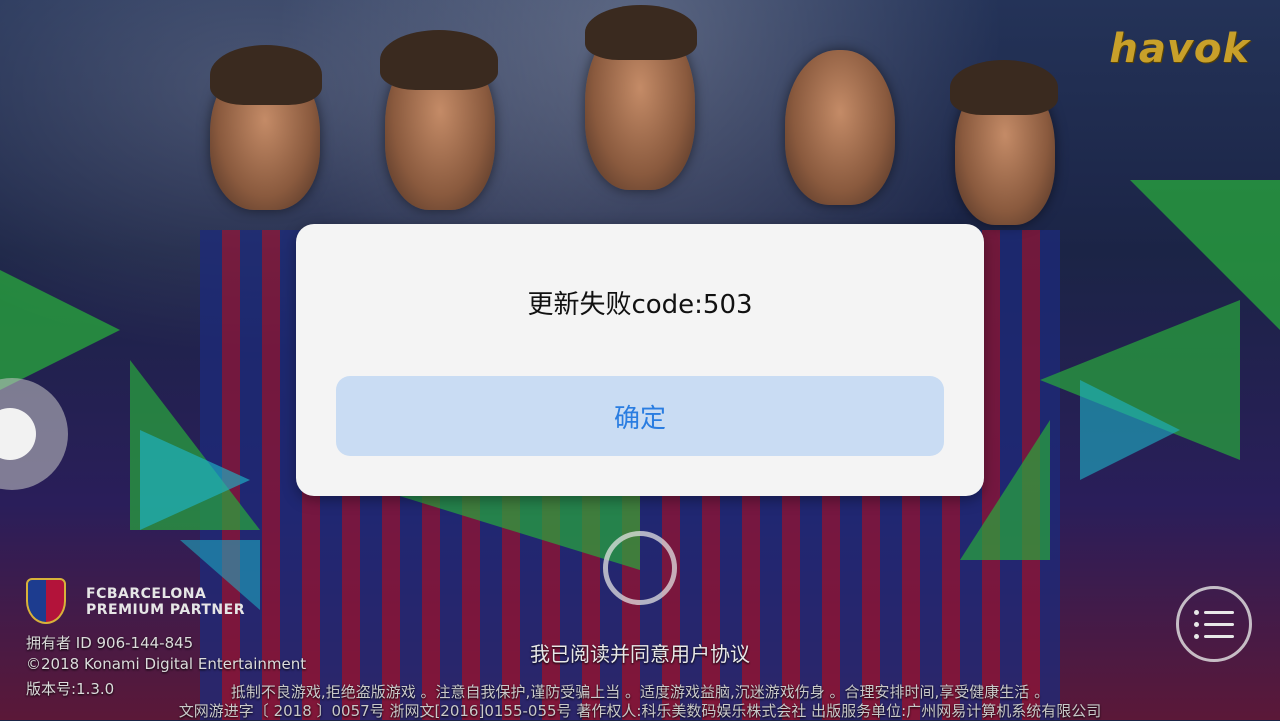 The image size is (1280, 721). Describe the element at coordinates (110, 643) in the screenshot. I see `owner-id: 拥有者 ID 906-144-845` at that location.